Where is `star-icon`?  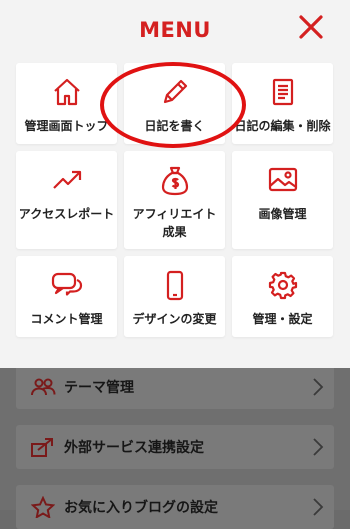 star-icon is located at coordinates (43, 507).